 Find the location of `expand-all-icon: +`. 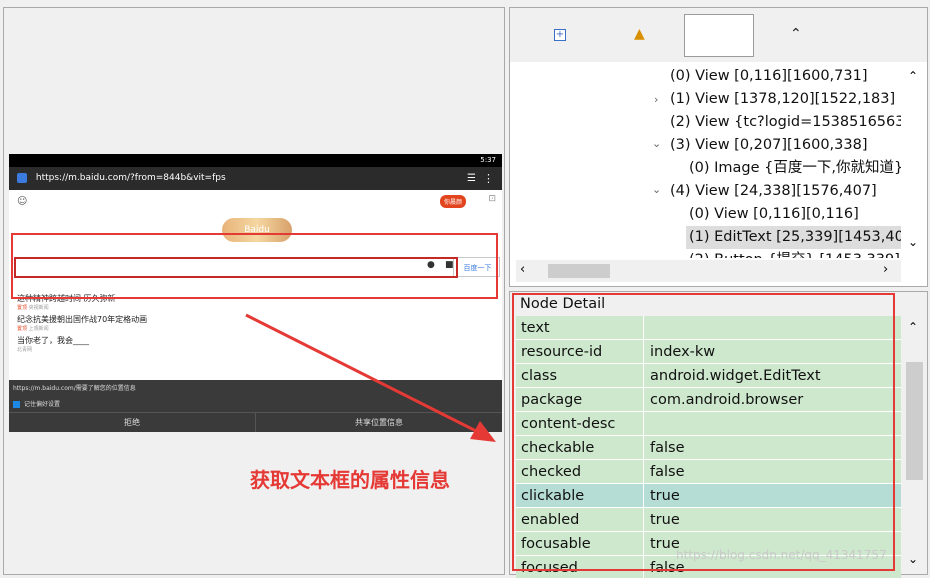

expand-all-icon: + is located at coordinates (560, 35).